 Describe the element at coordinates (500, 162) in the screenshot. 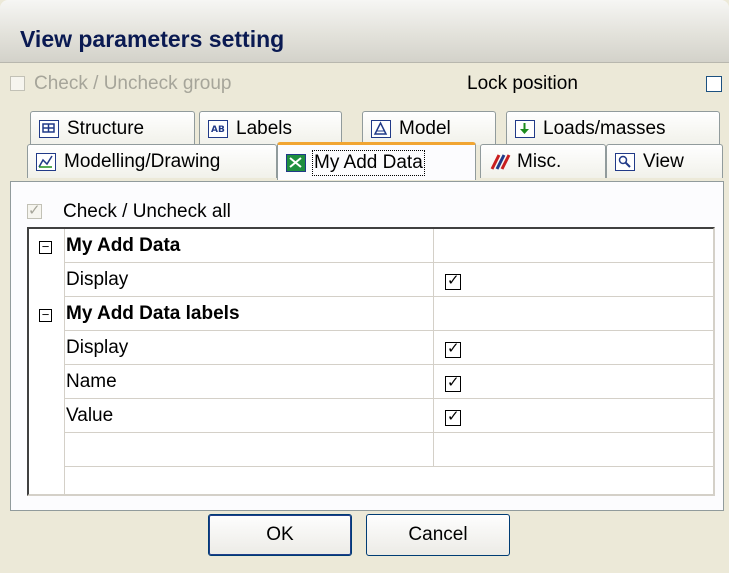

I see `misc-icon` at that location.